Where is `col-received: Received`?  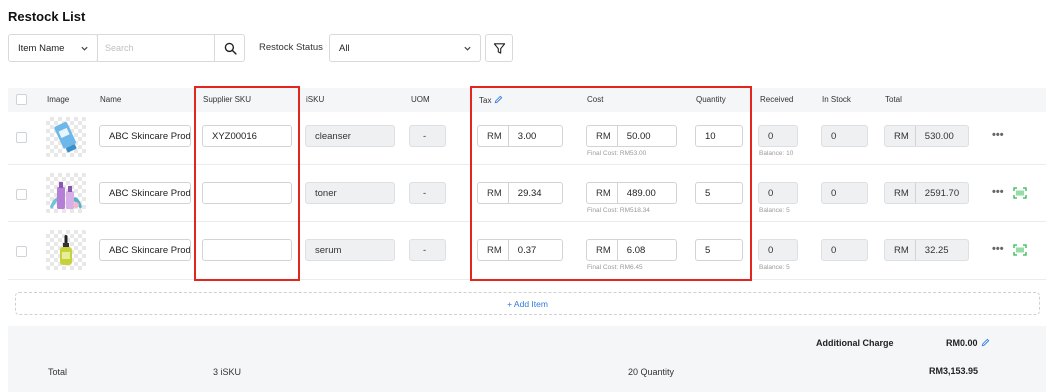 col-received: Received is located at coordinates (777, 99).